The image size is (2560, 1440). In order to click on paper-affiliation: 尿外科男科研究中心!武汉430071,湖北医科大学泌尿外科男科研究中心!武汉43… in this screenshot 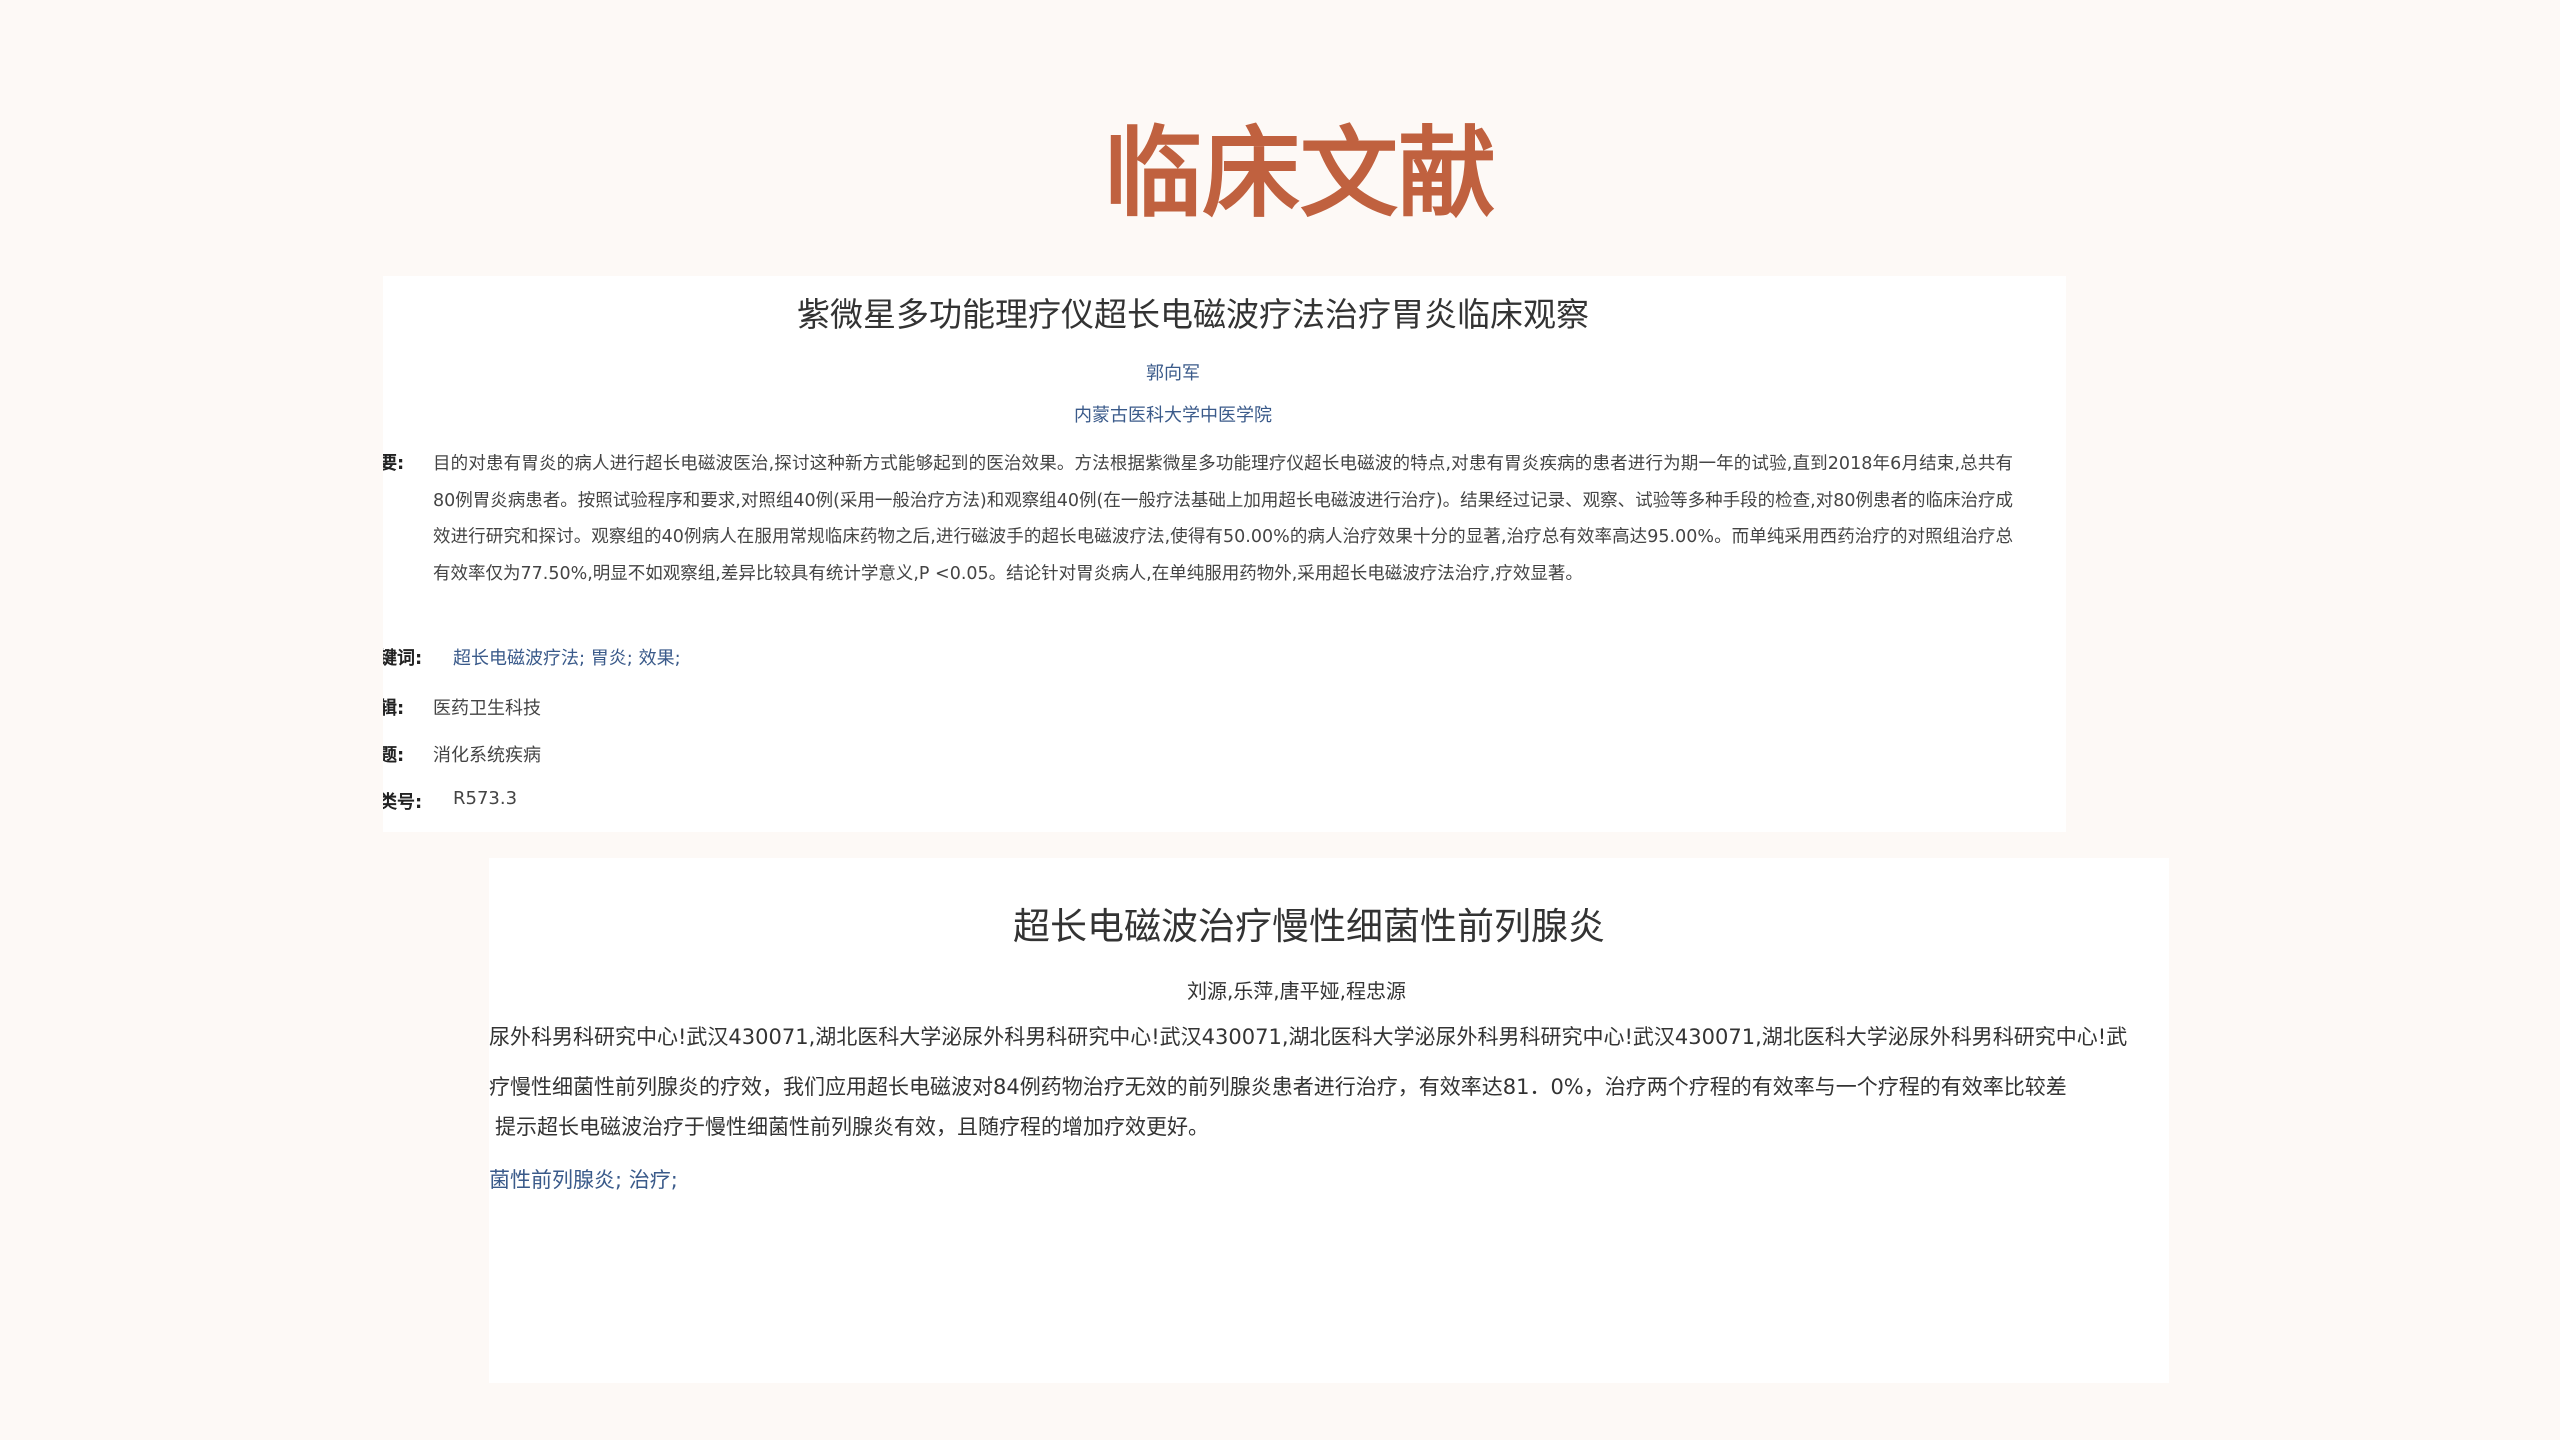, I will do `click(1329, 1036)`.